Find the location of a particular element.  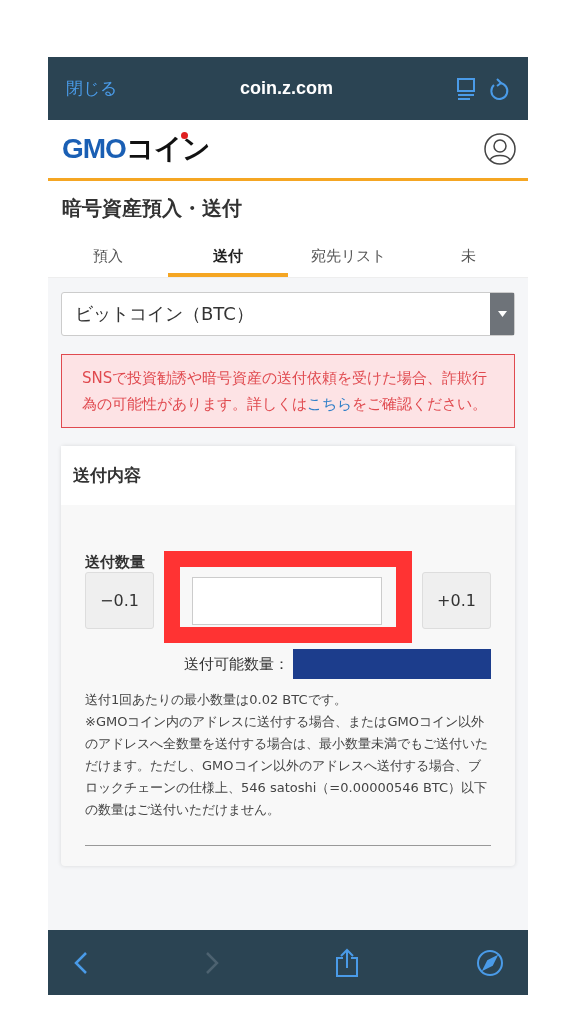

tab: 未 is located at coordinates (468, 258).